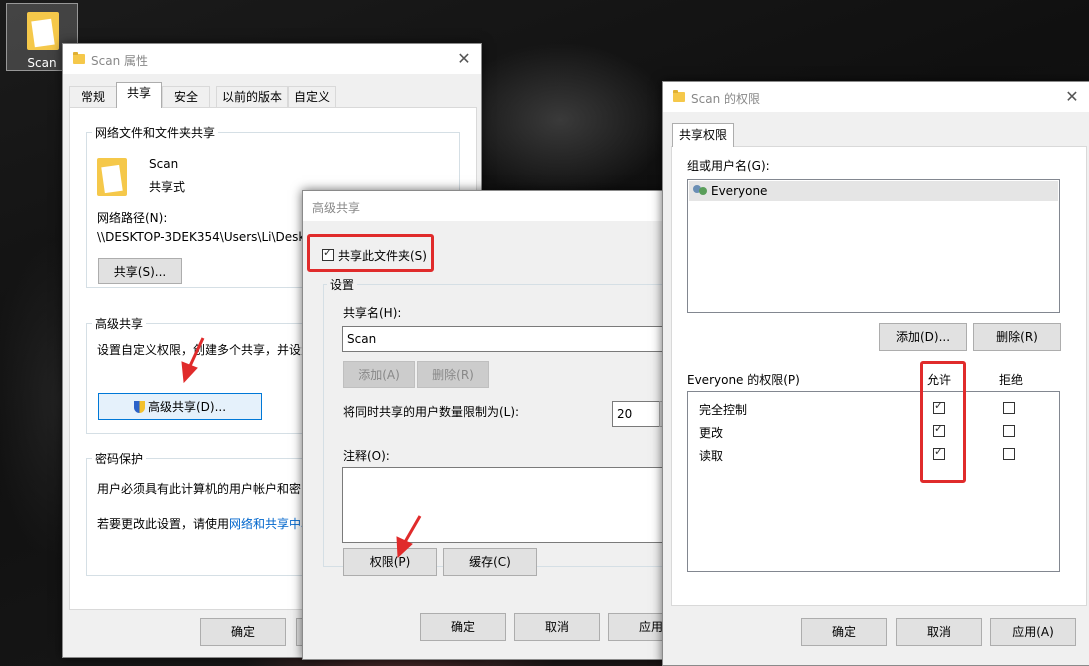 This screenshot has height=666, width=1089. I want to click on arrow-to-advanced-icon, so click(193, 360).